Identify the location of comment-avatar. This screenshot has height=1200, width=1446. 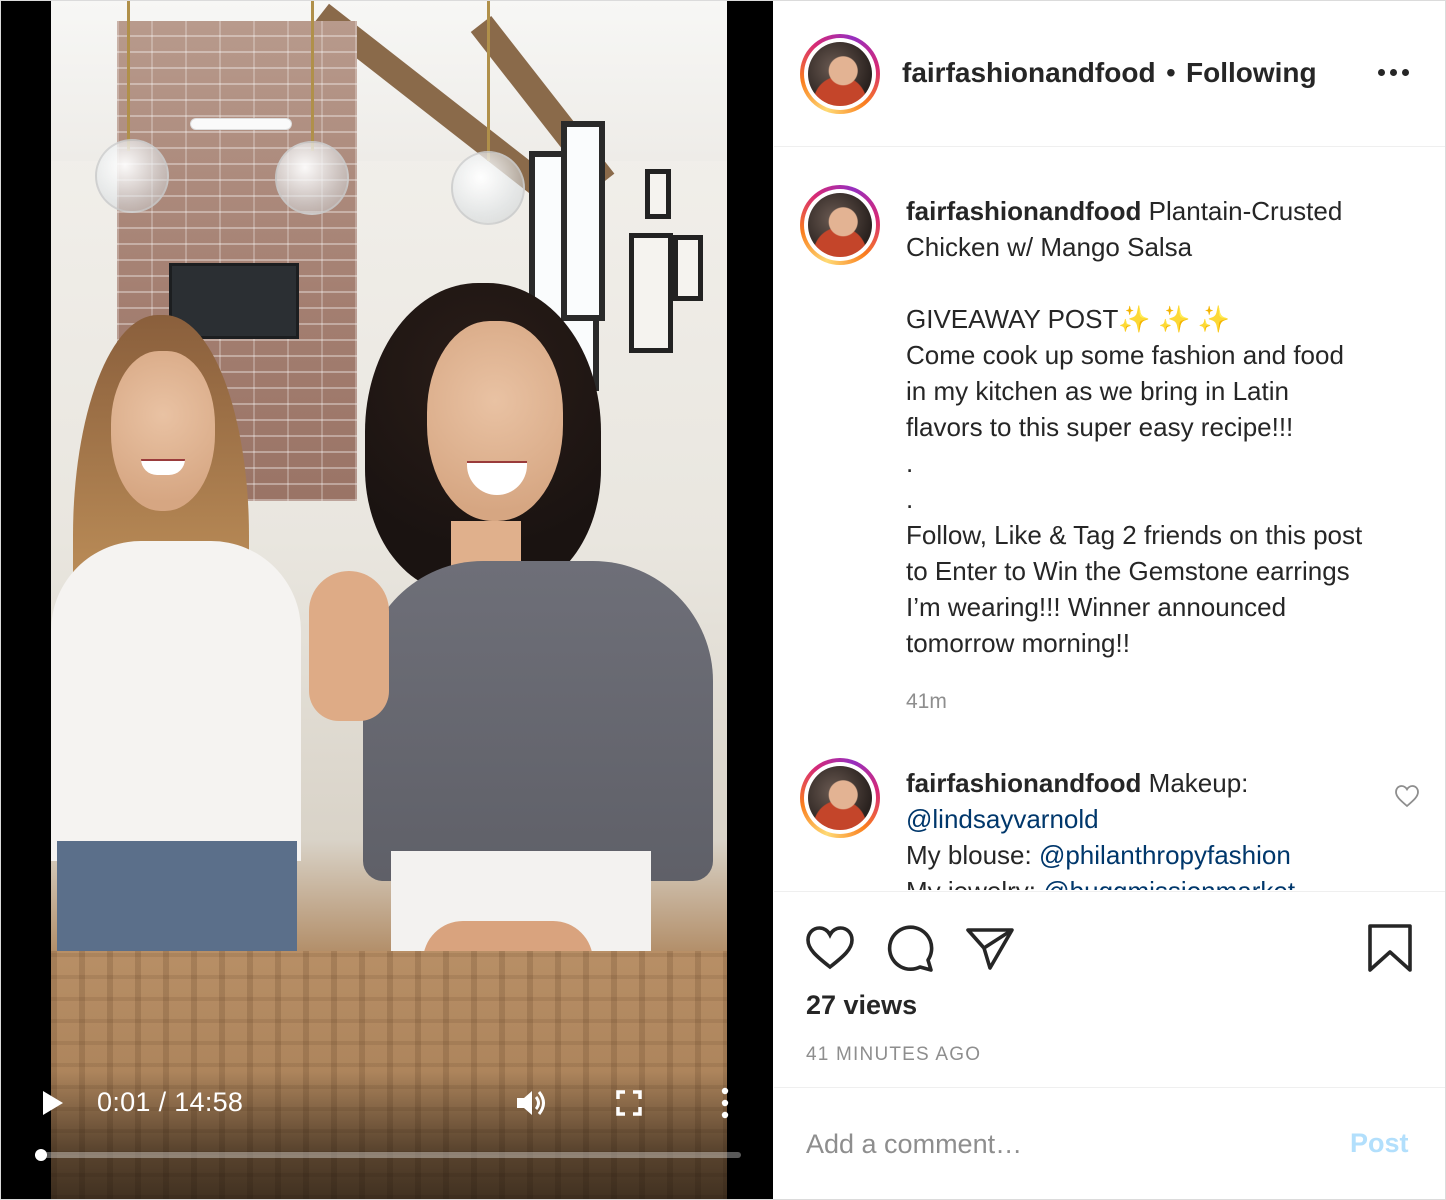
(840, 798).